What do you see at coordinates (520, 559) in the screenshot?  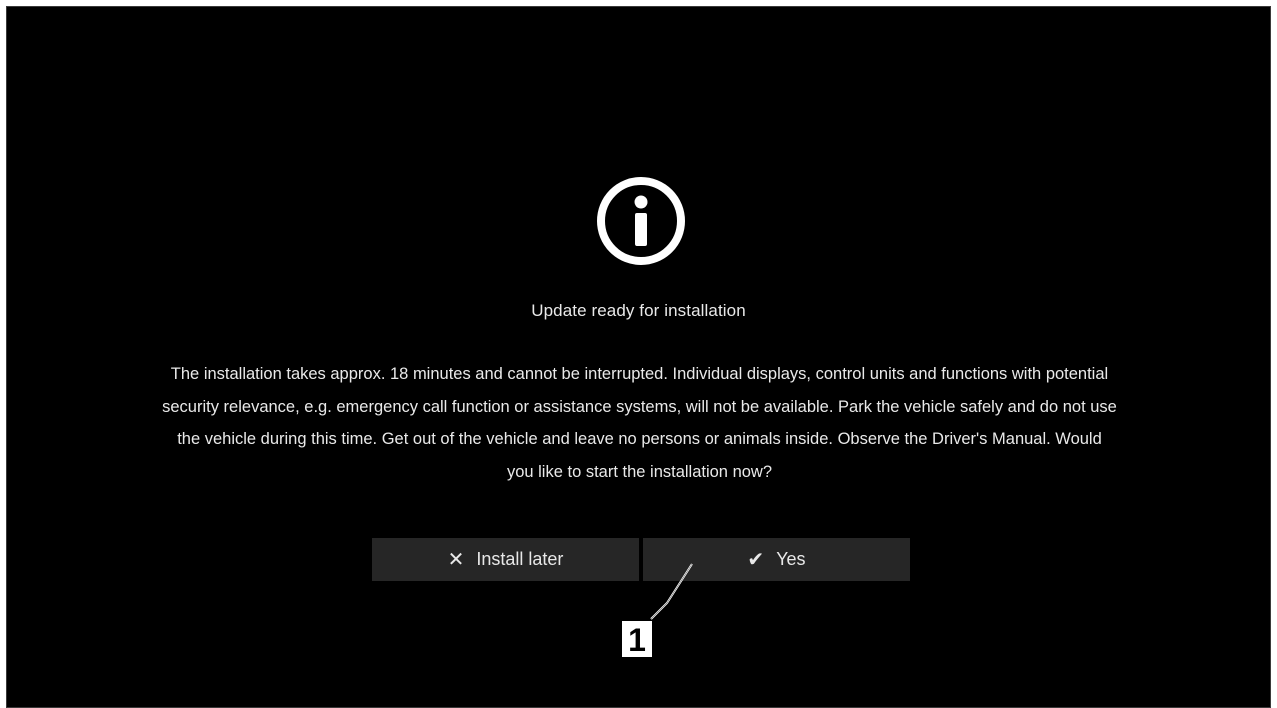 I see `install-later-label: Install later` at bounding box center [520, 559].